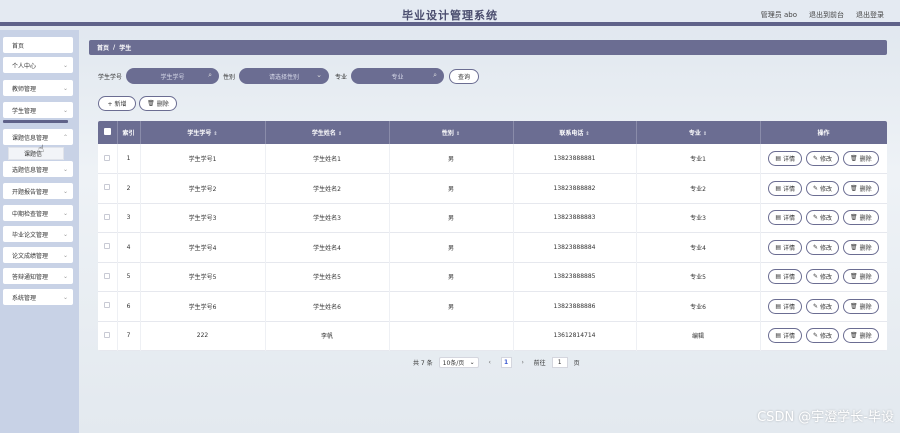 The width and height of the screenshot is (900, 433). What do you see at coordinates (575, 132) in the screenshot?
I see `header-phone: 联系电话 ⇕` at bounding box center [575, 132].